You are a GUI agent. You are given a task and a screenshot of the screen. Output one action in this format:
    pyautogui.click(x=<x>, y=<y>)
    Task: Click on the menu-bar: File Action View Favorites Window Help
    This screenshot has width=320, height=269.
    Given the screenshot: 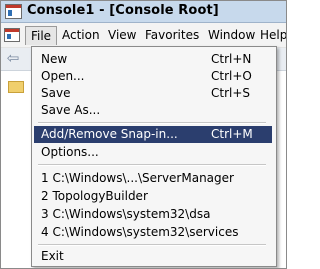 What is the action you would take?
    pyautogui.click(x=143, y=35)
    